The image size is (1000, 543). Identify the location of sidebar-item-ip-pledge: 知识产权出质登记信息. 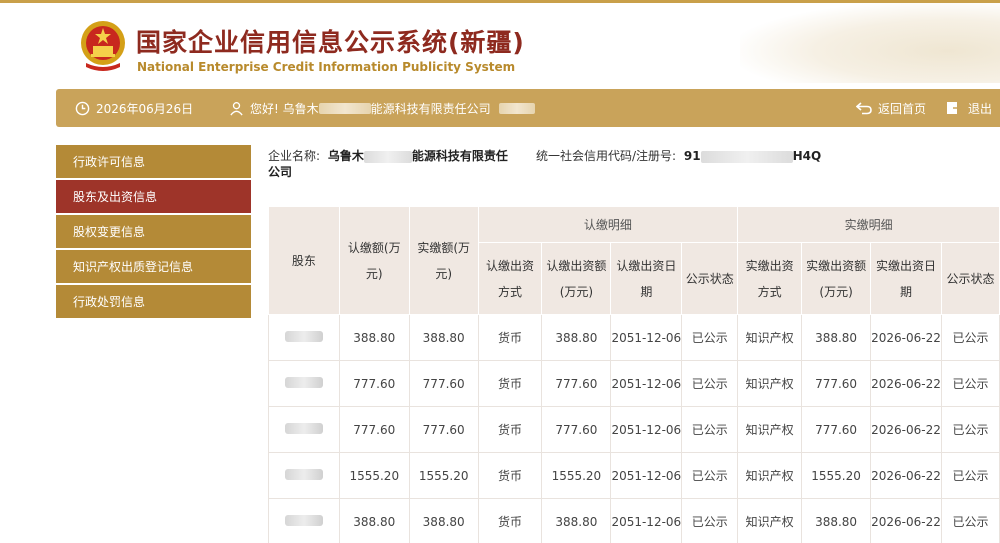
(153, 266).